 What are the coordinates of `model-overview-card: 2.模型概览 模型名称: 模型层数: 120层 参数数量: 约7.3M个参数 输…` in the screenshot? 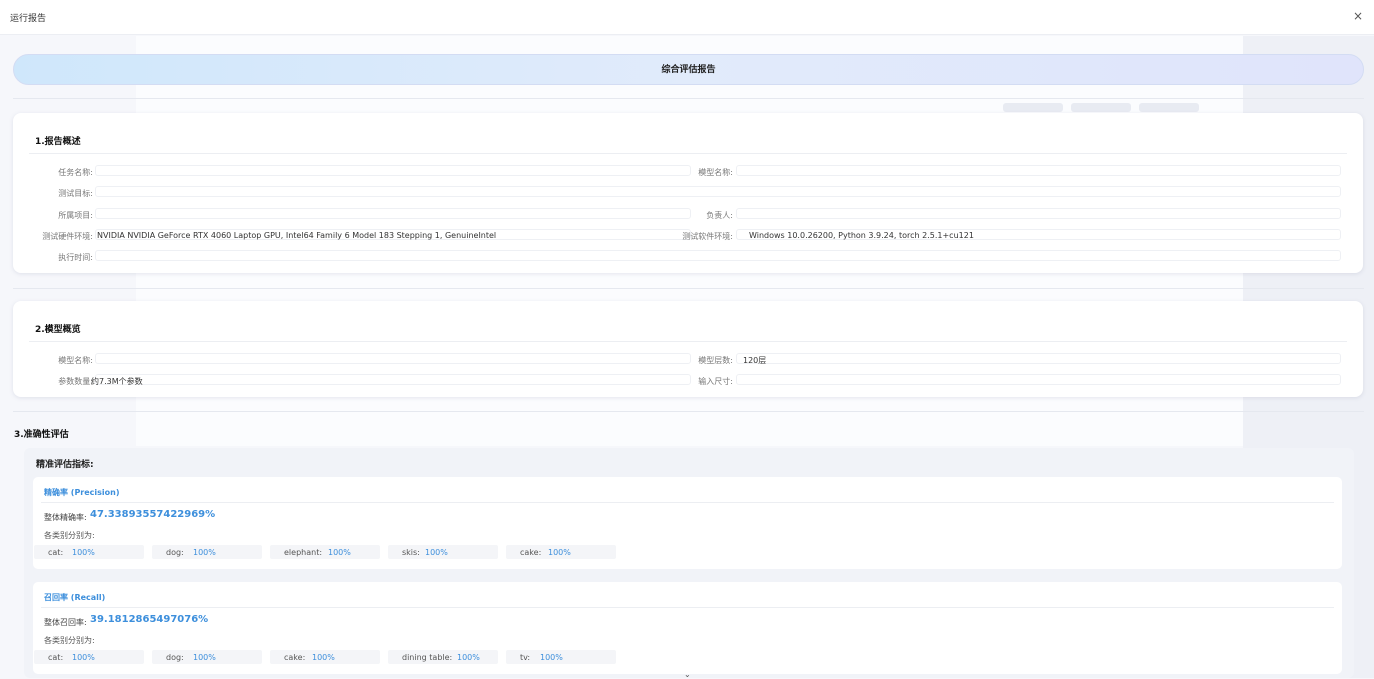 It's located at (688, 349).